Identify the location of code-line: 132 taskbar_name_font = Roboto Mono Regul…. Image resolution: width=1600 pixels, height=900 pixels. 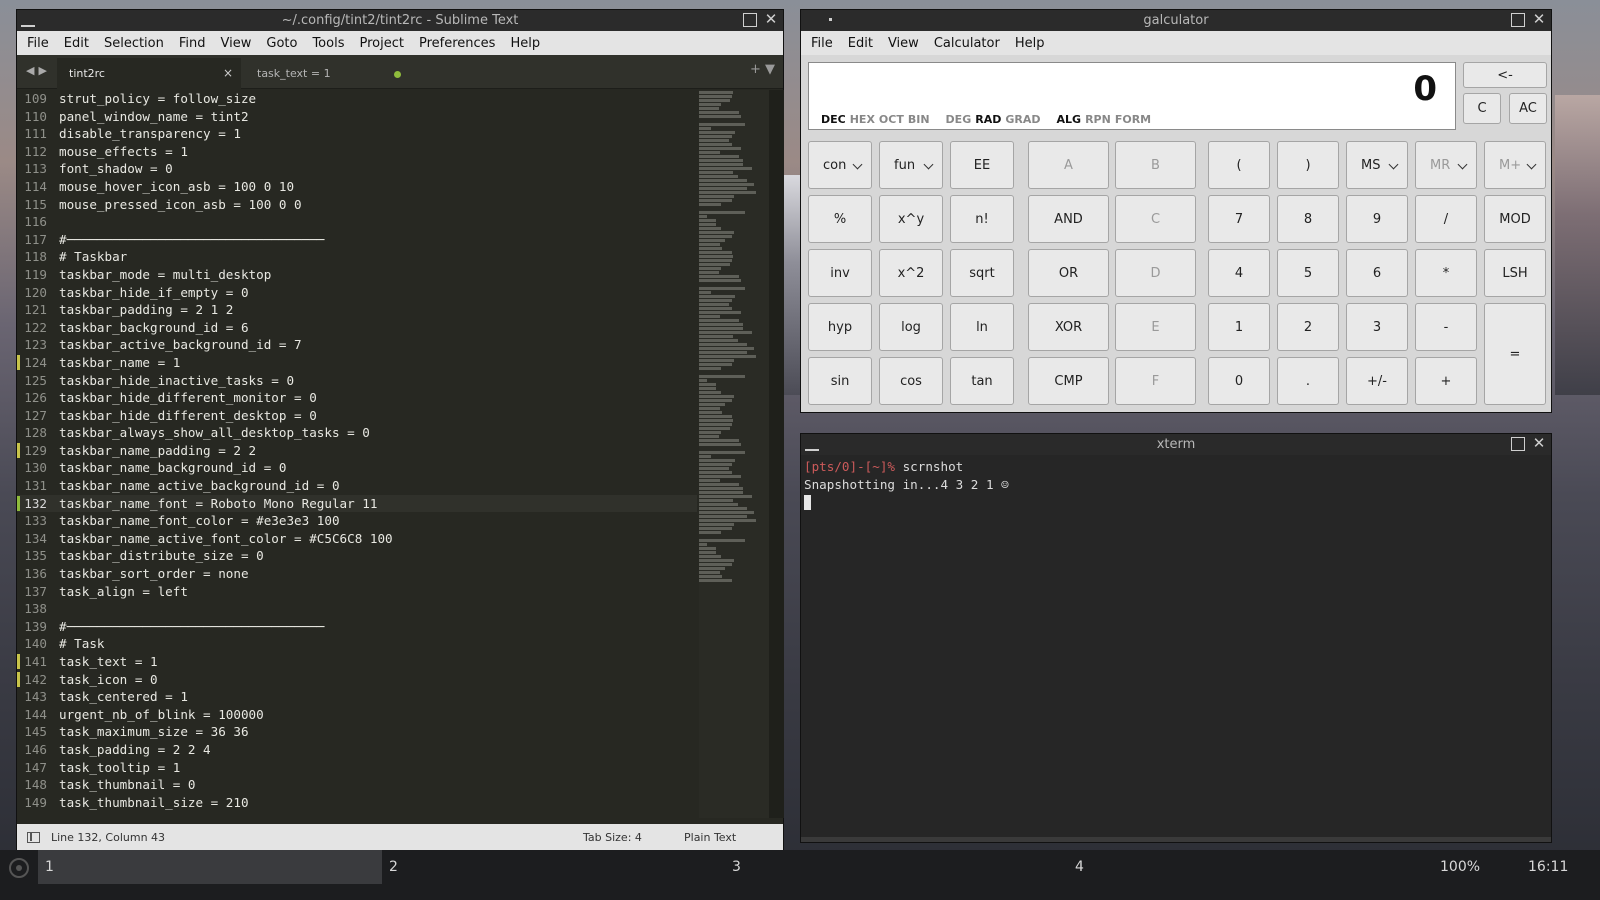
(357, 503).